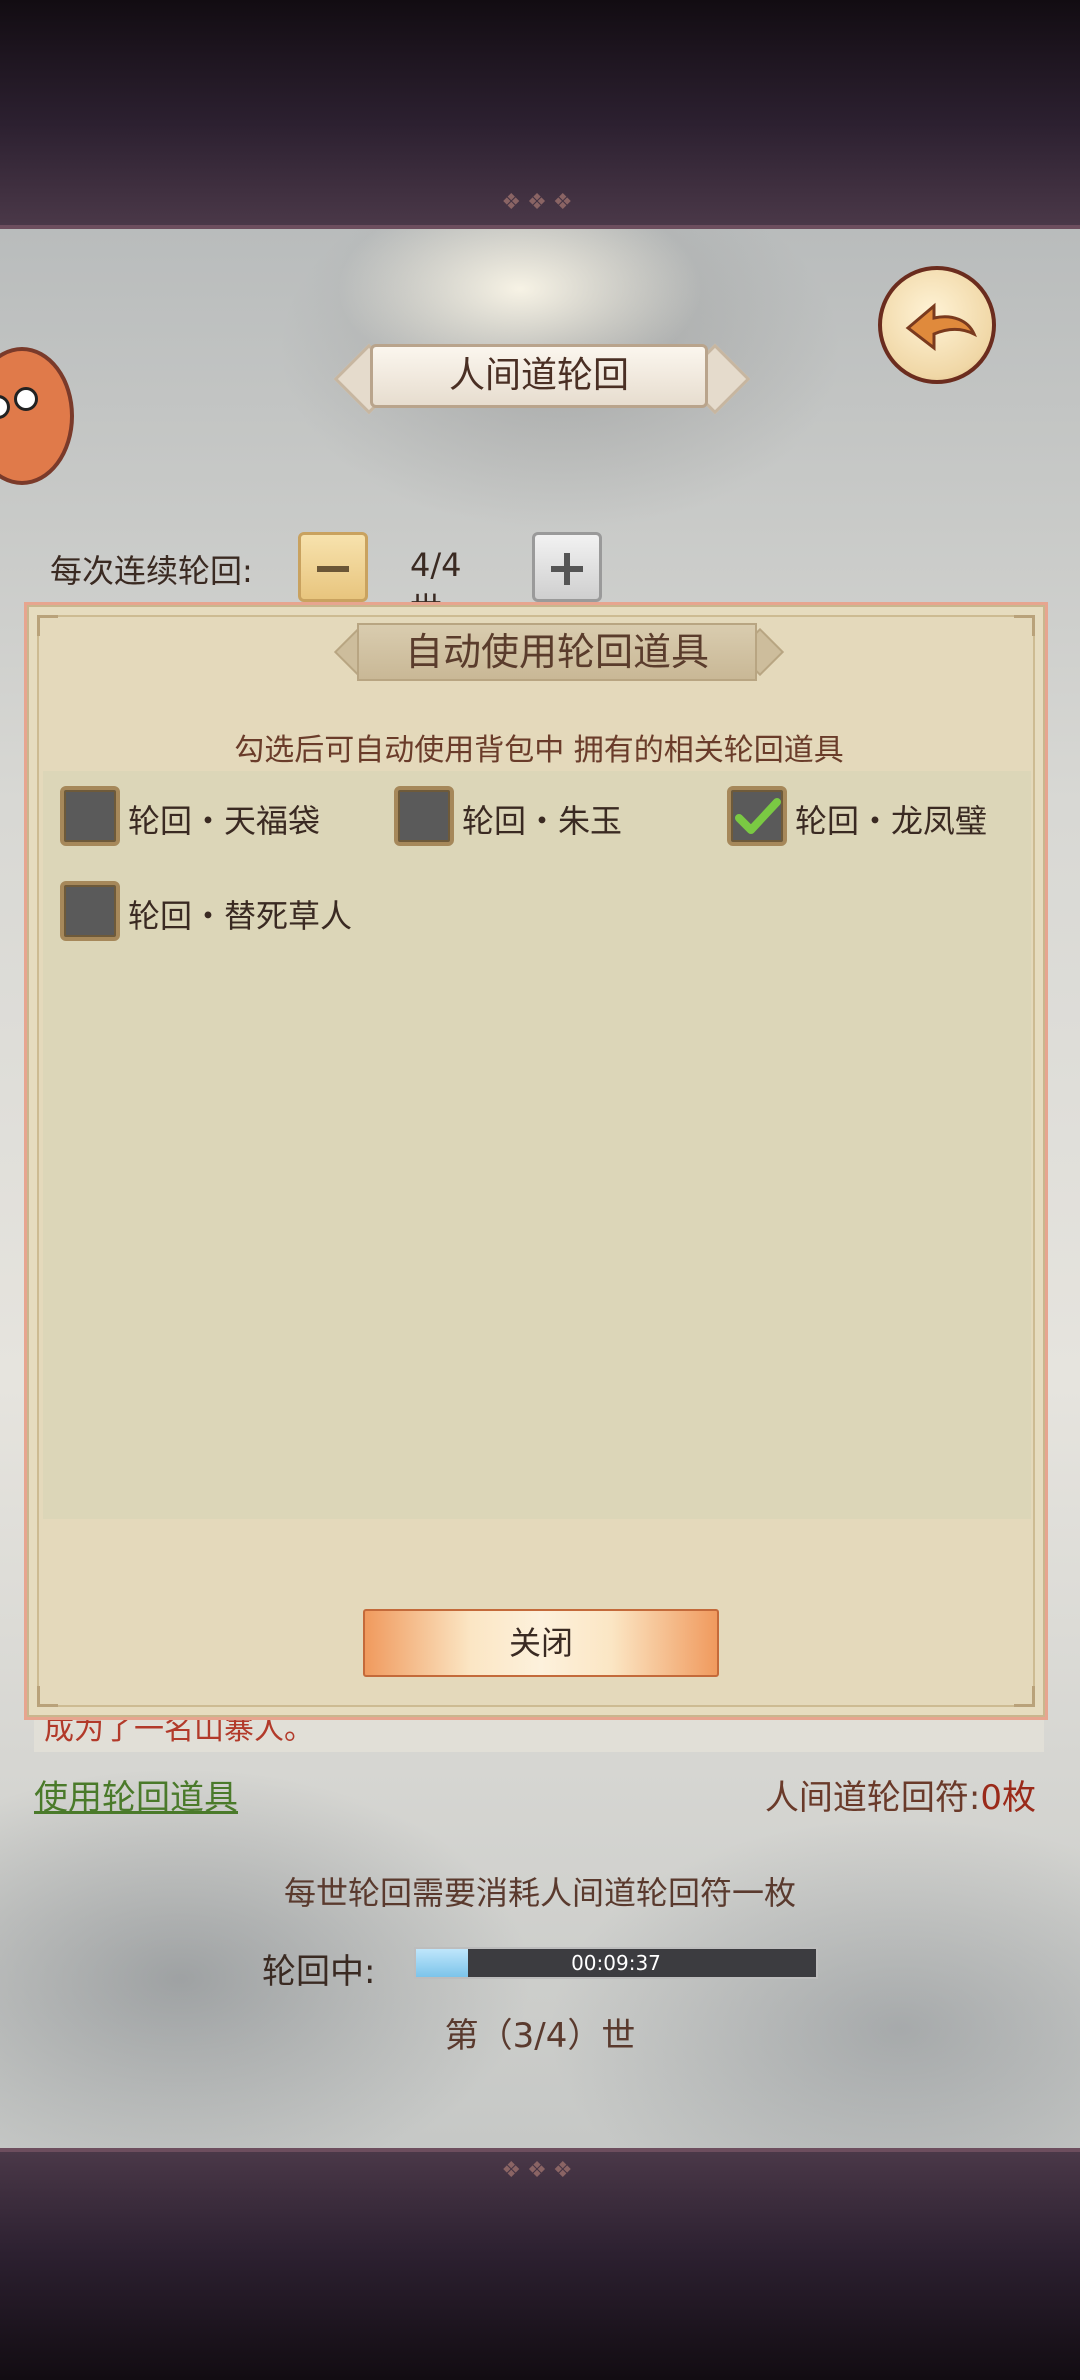  I want to click on back-arrow-icon, so click(941, 327).